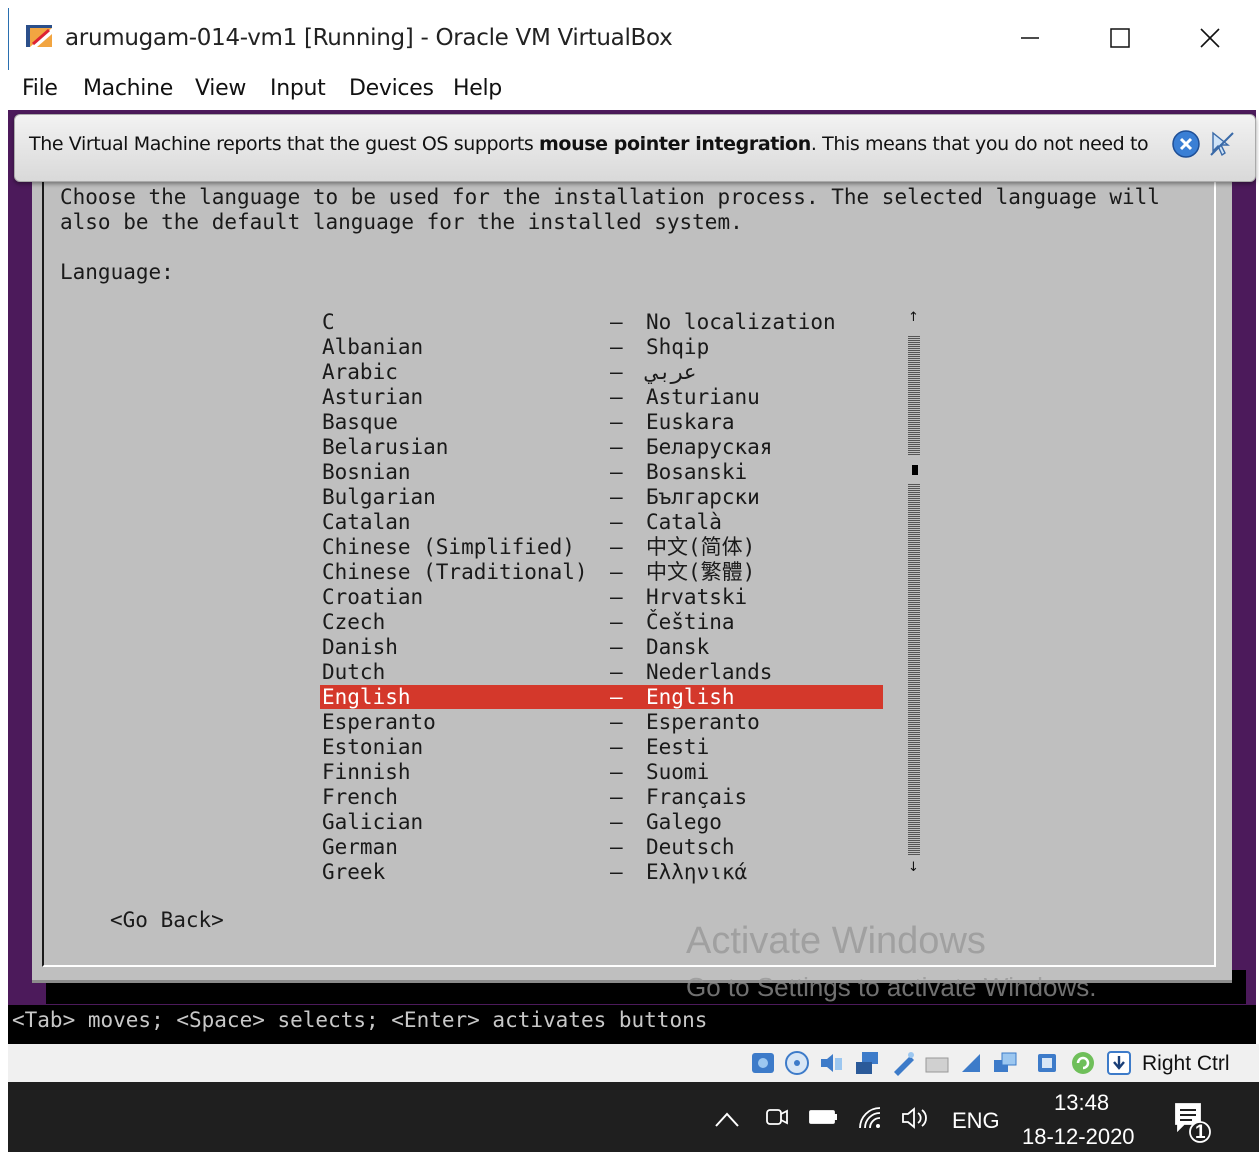 Image resolution: width=1259 pixels, height=1152 pixels. What do you see at coordinates (671, 372) in the screenshot?
I see `language-native-name: عربي` at bounding box center [671, 372].